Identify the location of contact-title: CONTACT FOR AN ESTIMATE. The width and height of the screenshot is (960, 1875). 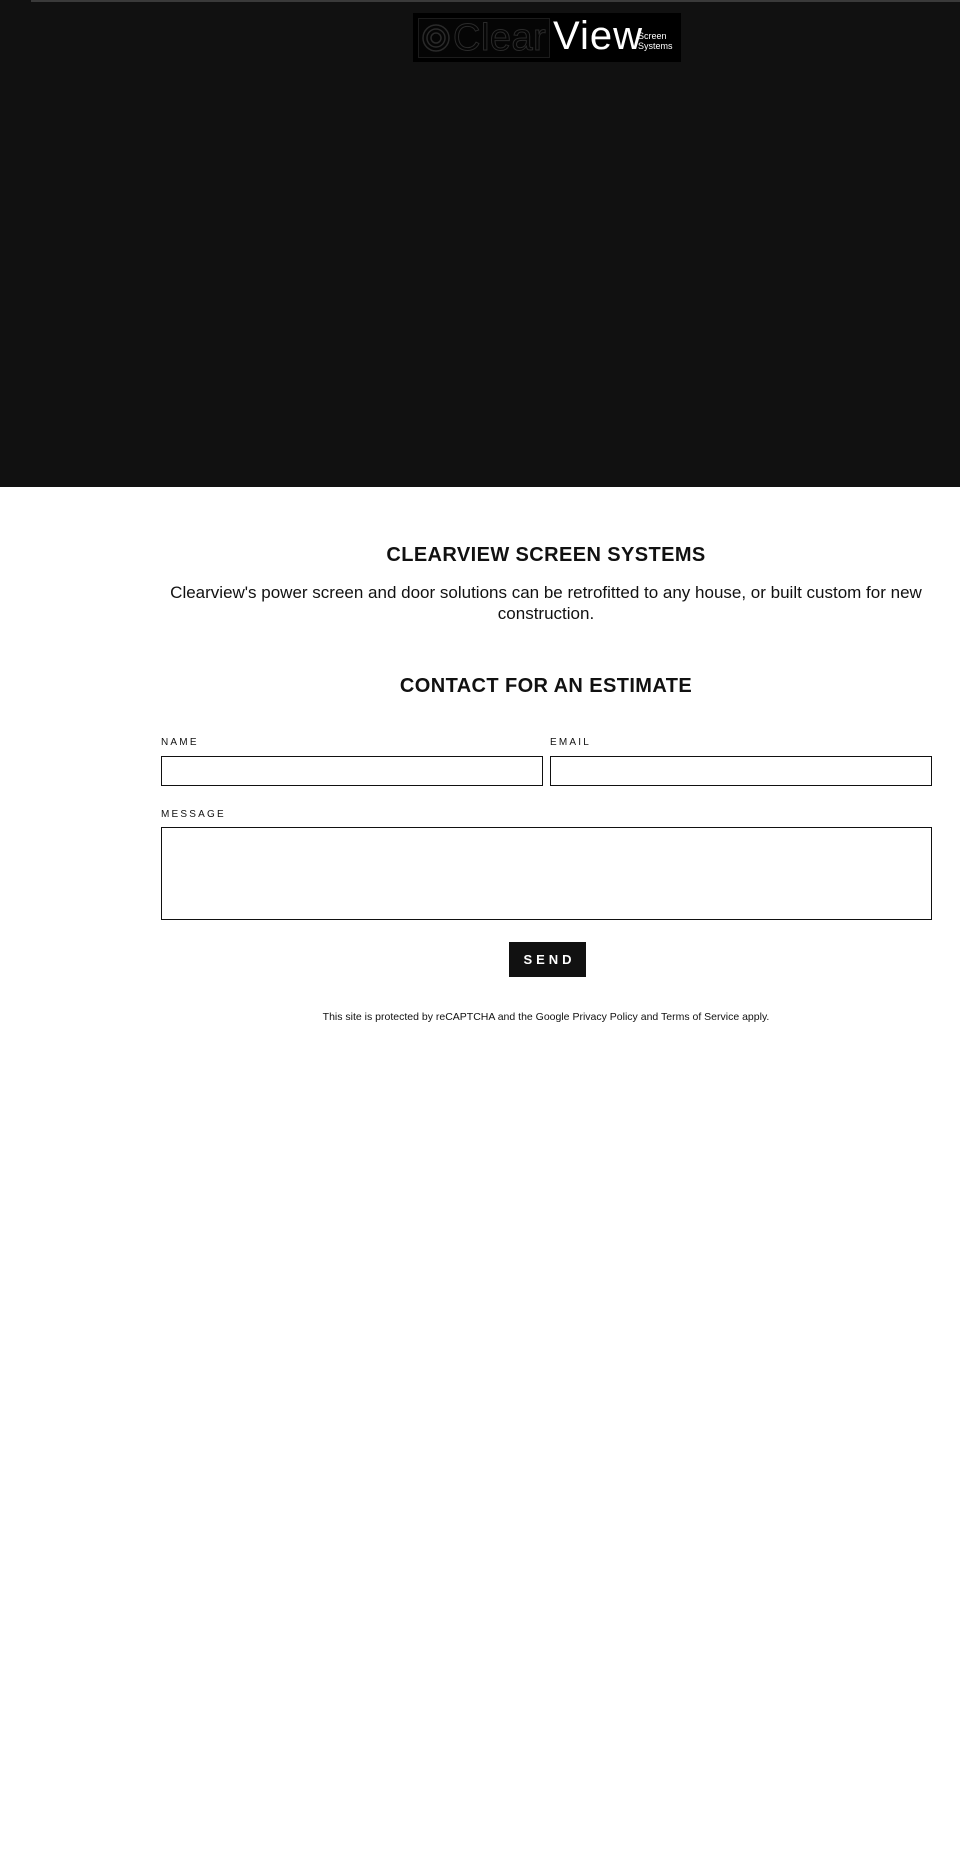
(546, 686).